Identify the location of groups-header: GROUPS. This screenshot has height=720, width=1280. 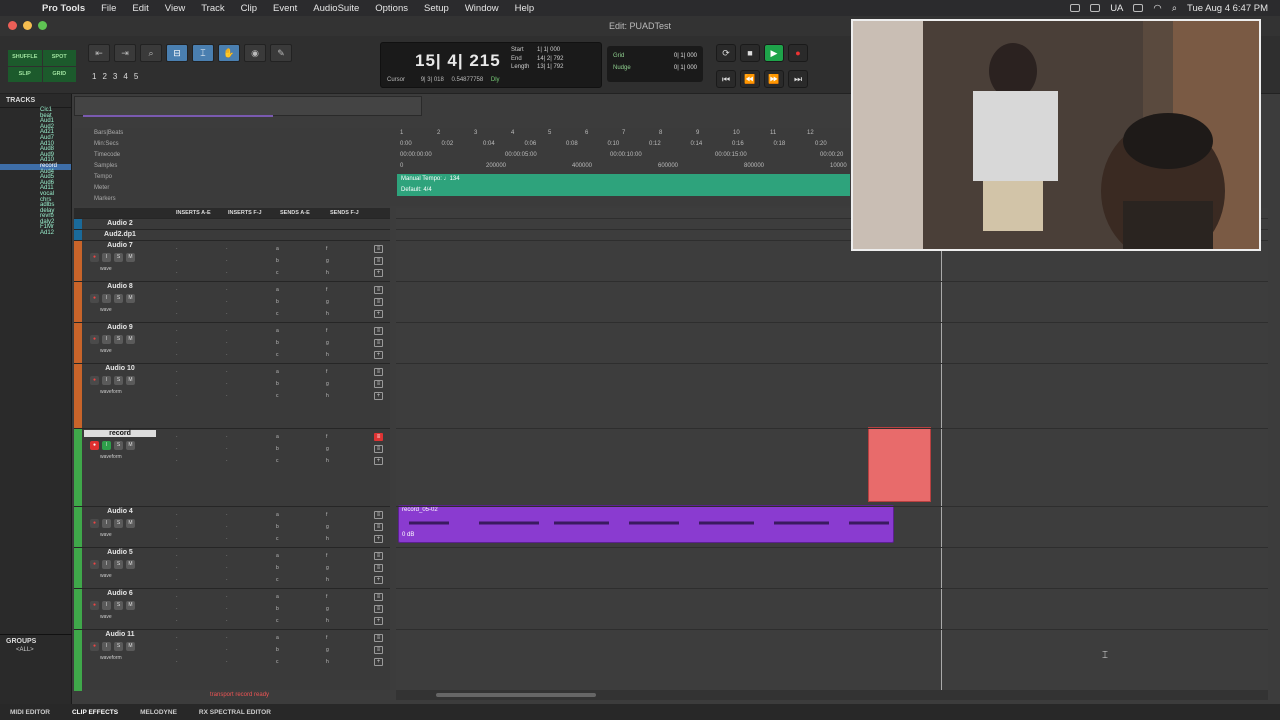
(36, 641).